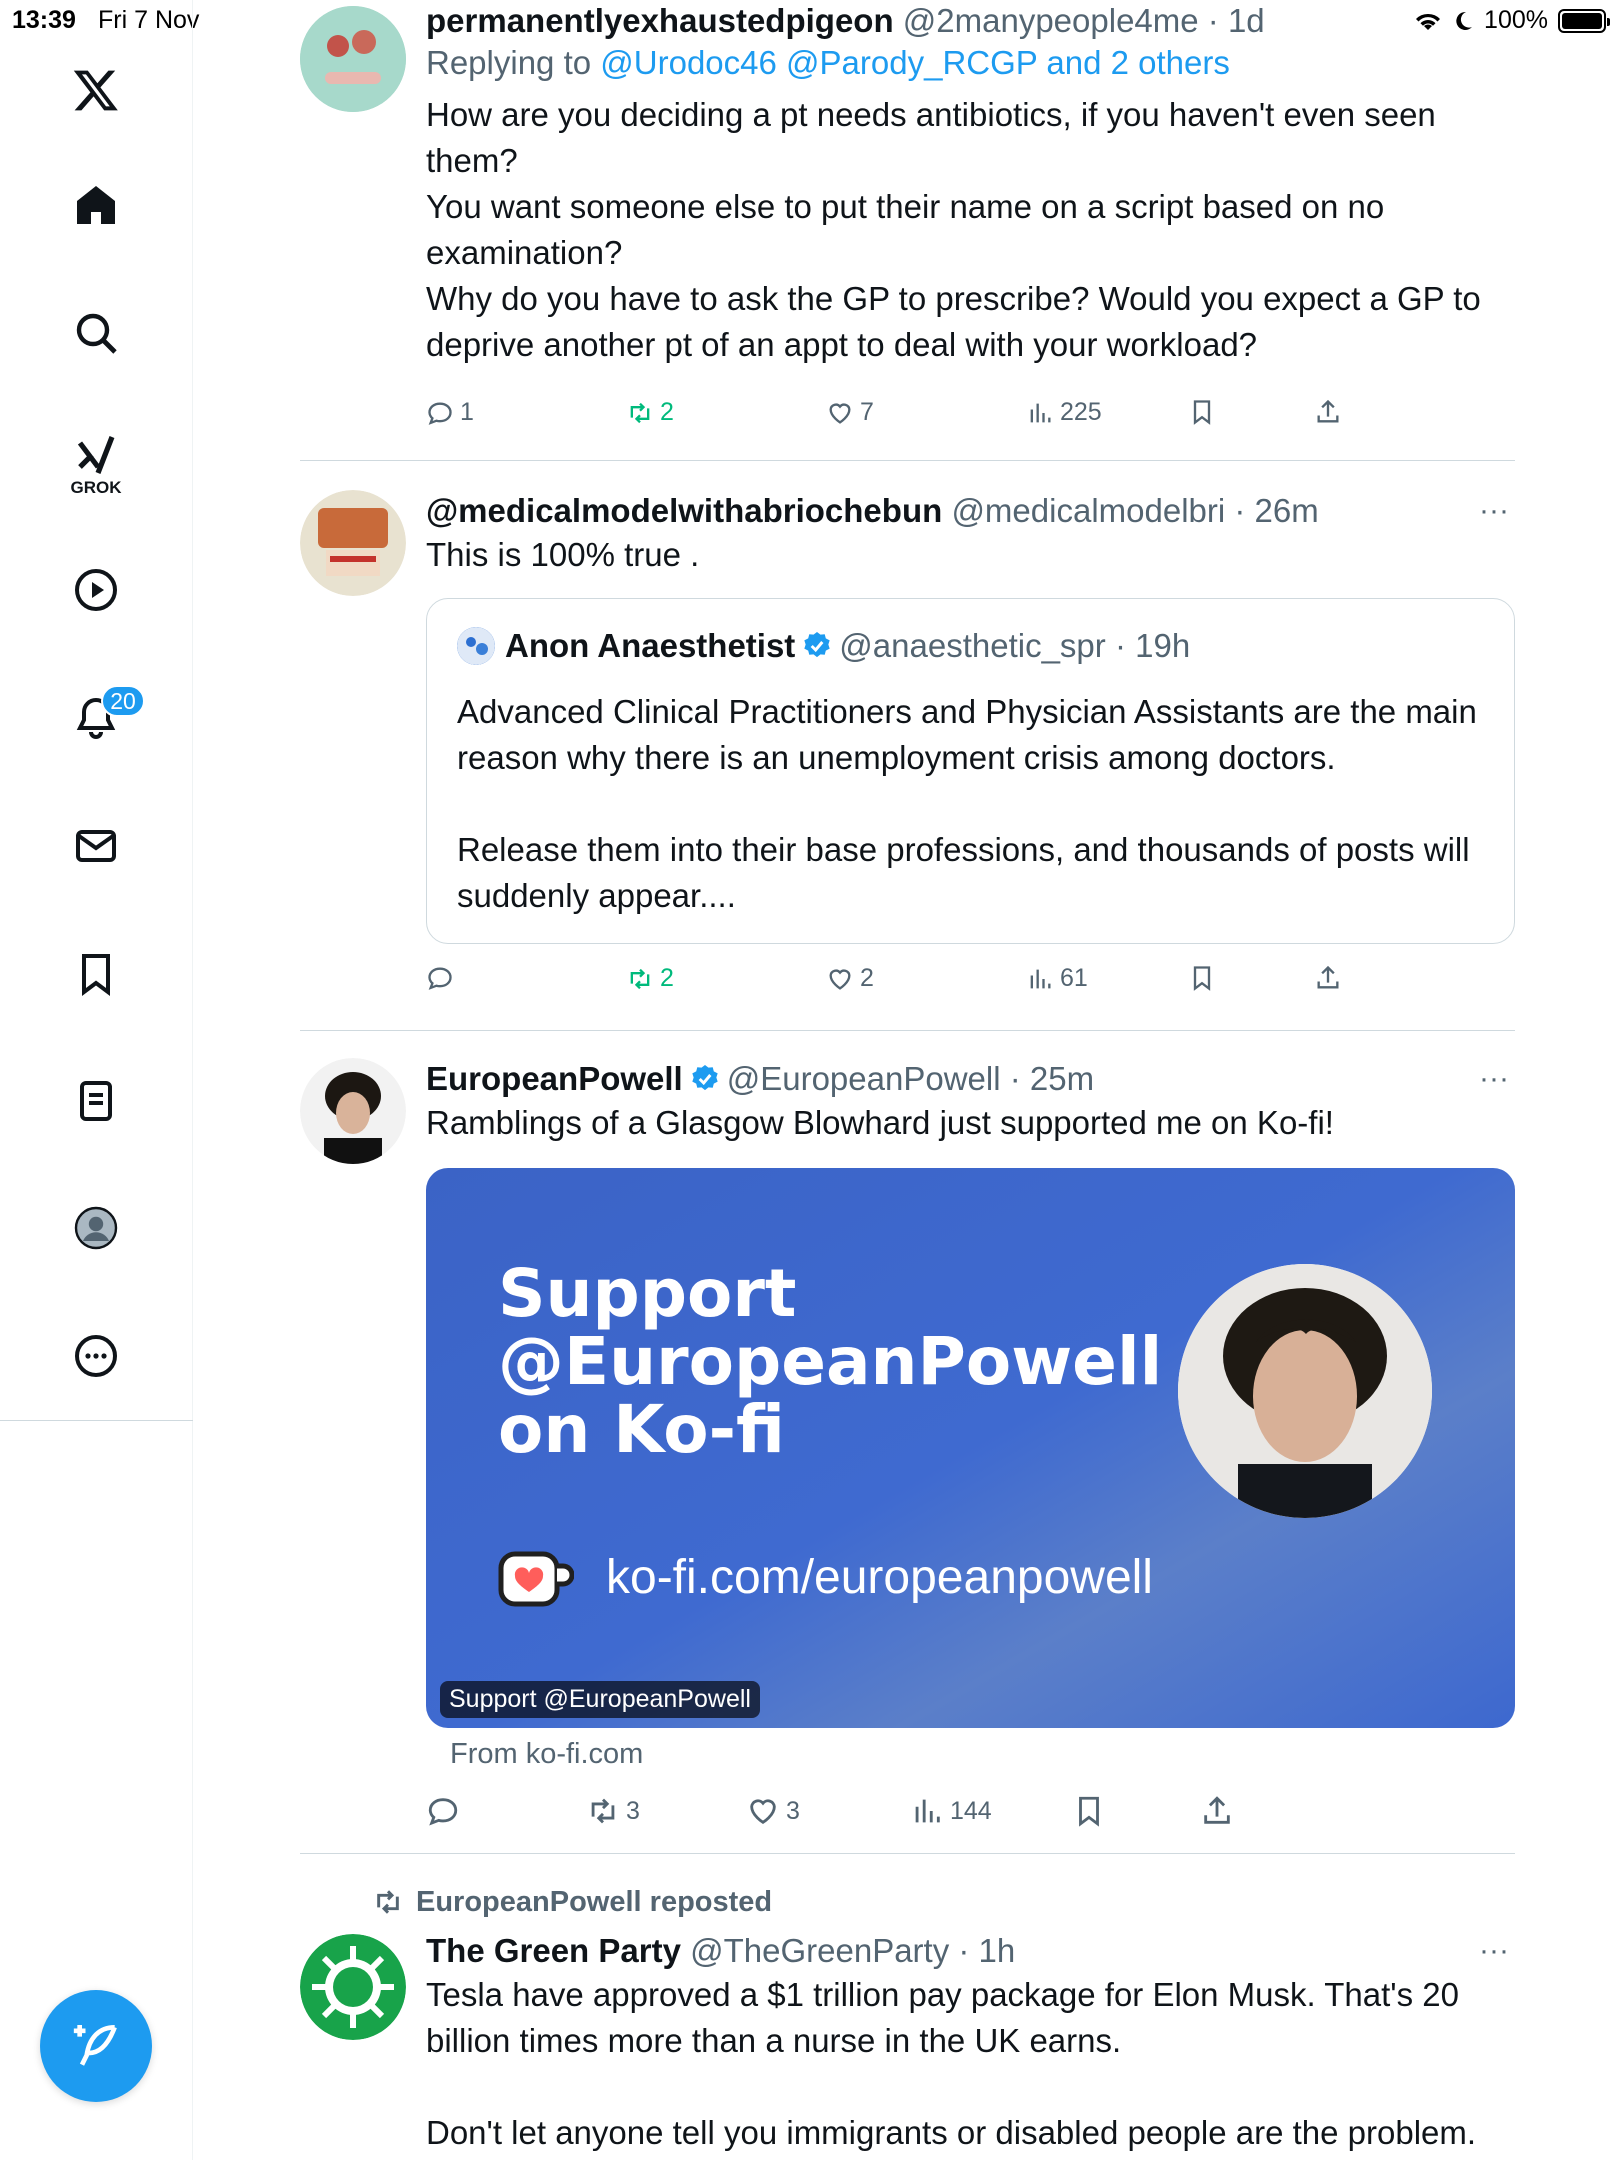 Image resolution: width=1620 pixels, height=2160 pixels. I want to click on tweet-time: 1d, so click(1246, 20).